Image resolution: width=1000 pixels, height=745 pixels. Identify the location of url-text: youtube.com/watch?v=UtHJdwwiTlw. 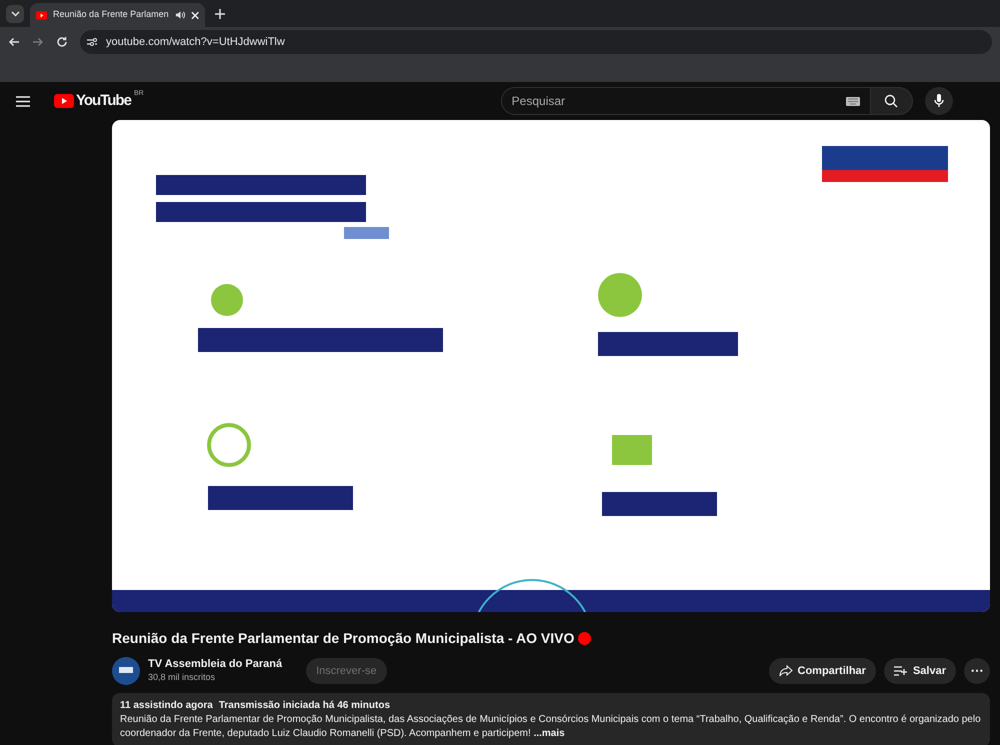
(195, 42).